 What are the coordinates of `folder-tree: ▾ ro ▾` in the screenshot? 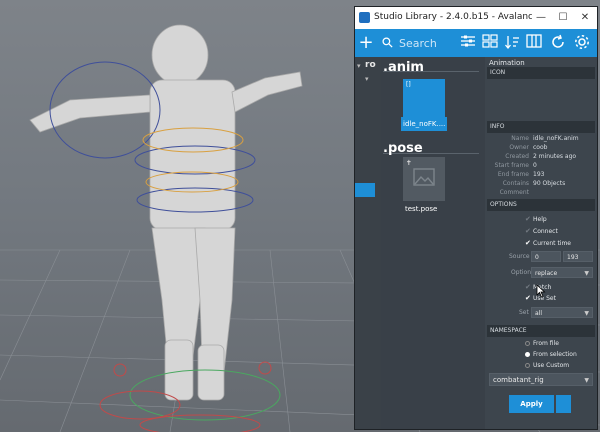 It's located at (368, 243).